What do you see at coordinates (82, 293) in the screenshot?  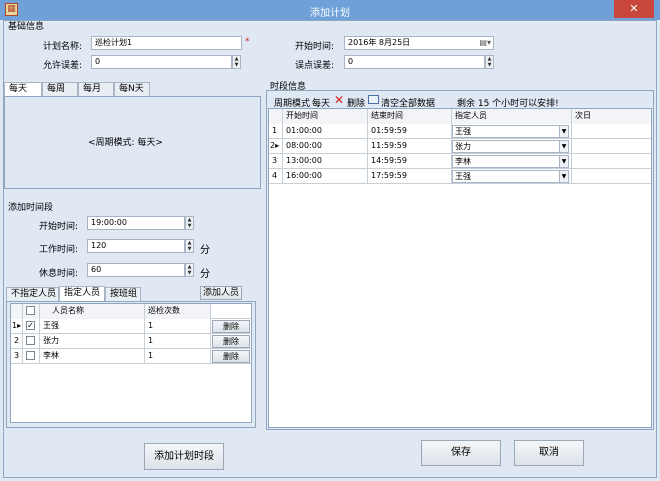 I see `tab-assign-person: 指定人员` at bounding box center [82, 293].